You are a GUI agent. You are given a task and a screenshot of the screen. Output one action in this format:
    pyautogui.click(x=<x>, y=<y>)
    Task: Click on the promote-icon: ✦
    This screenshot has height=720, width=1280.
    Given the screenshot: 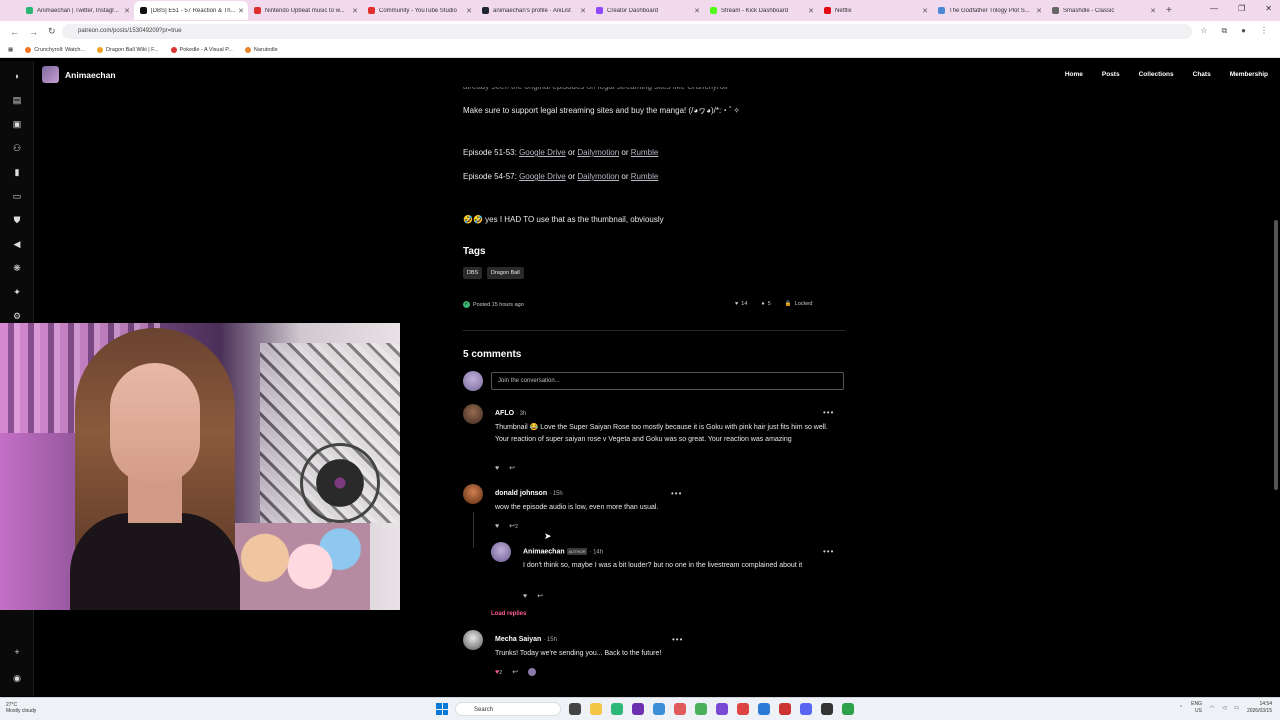 What is the action you would take?
    pyautogui.click(x=17, y=292)
    